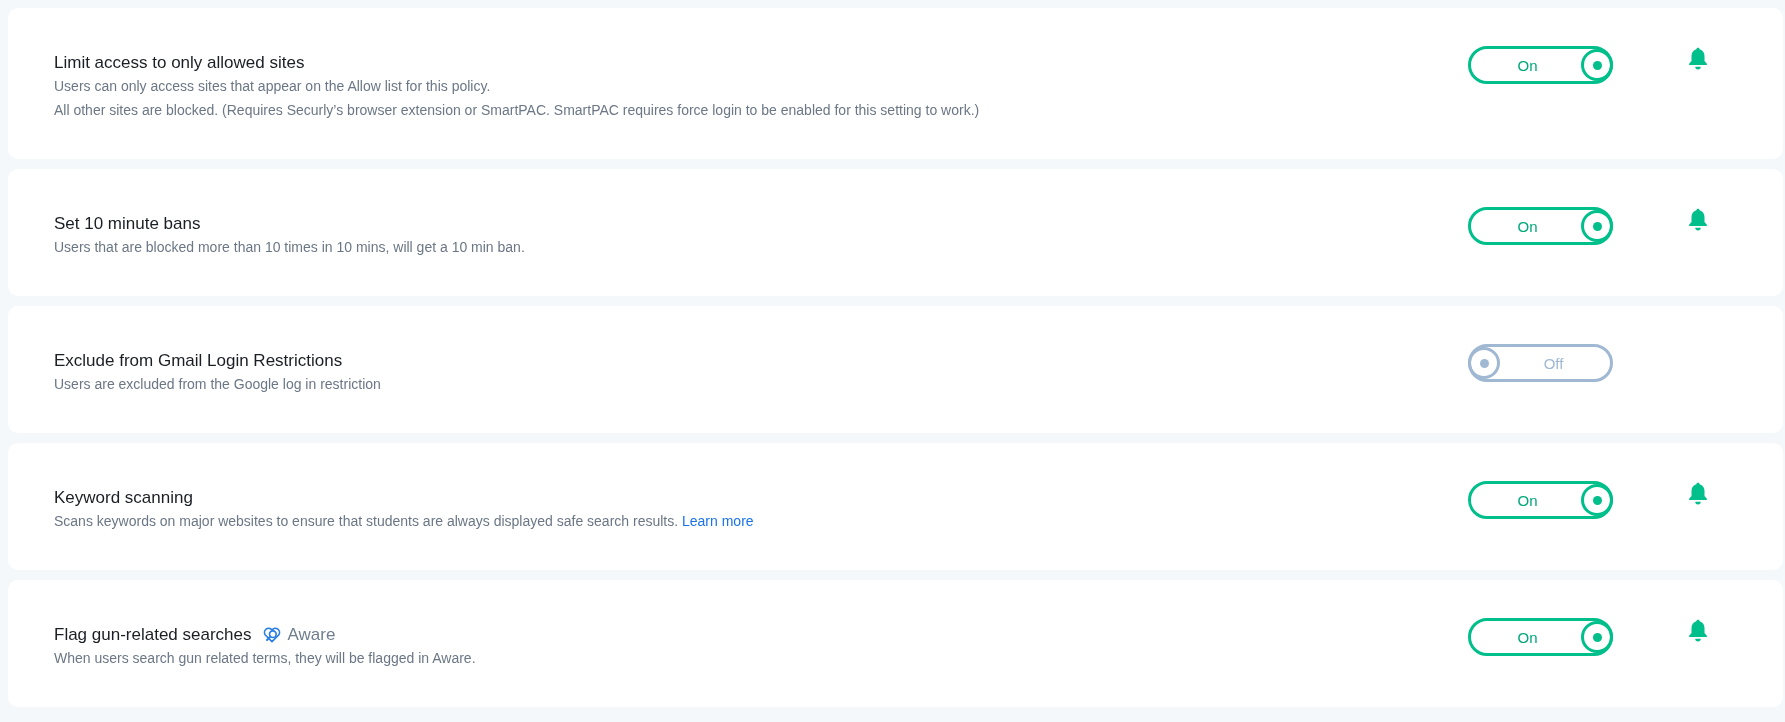 The image size is (1785, 722). I want to click on setting-title: Flag gun-related searches, so click(153, 635).